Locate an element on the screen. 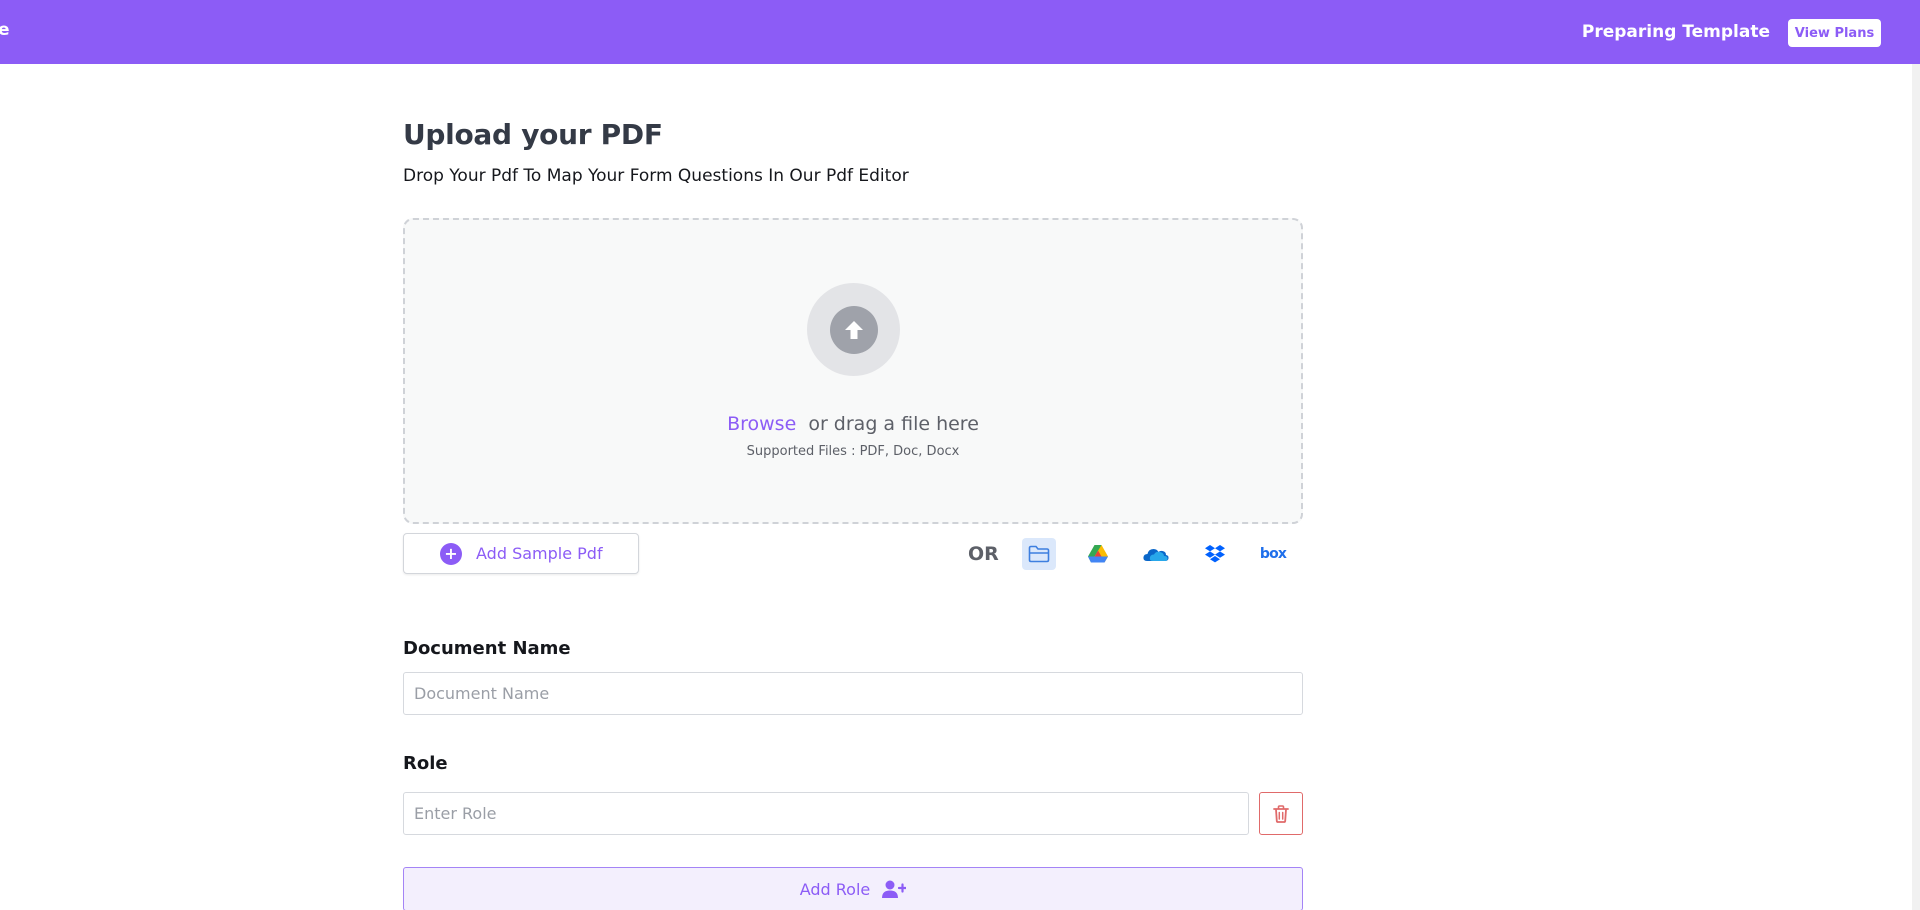 The width and height of the screenshot is (1920, 910). add-user-icon is located at coordinates (894, 889).